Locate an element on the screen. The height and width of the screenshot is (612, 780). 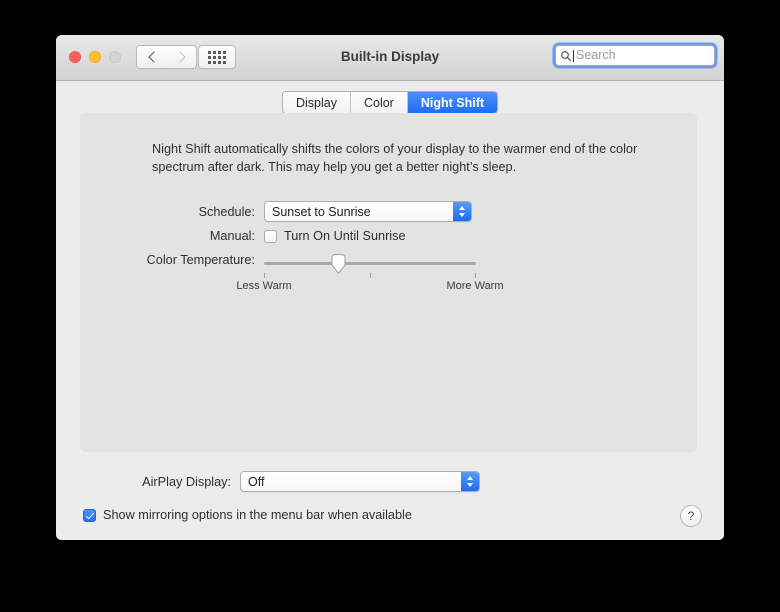
airplay-popup-button: Off is located at coordinates (360, 481).